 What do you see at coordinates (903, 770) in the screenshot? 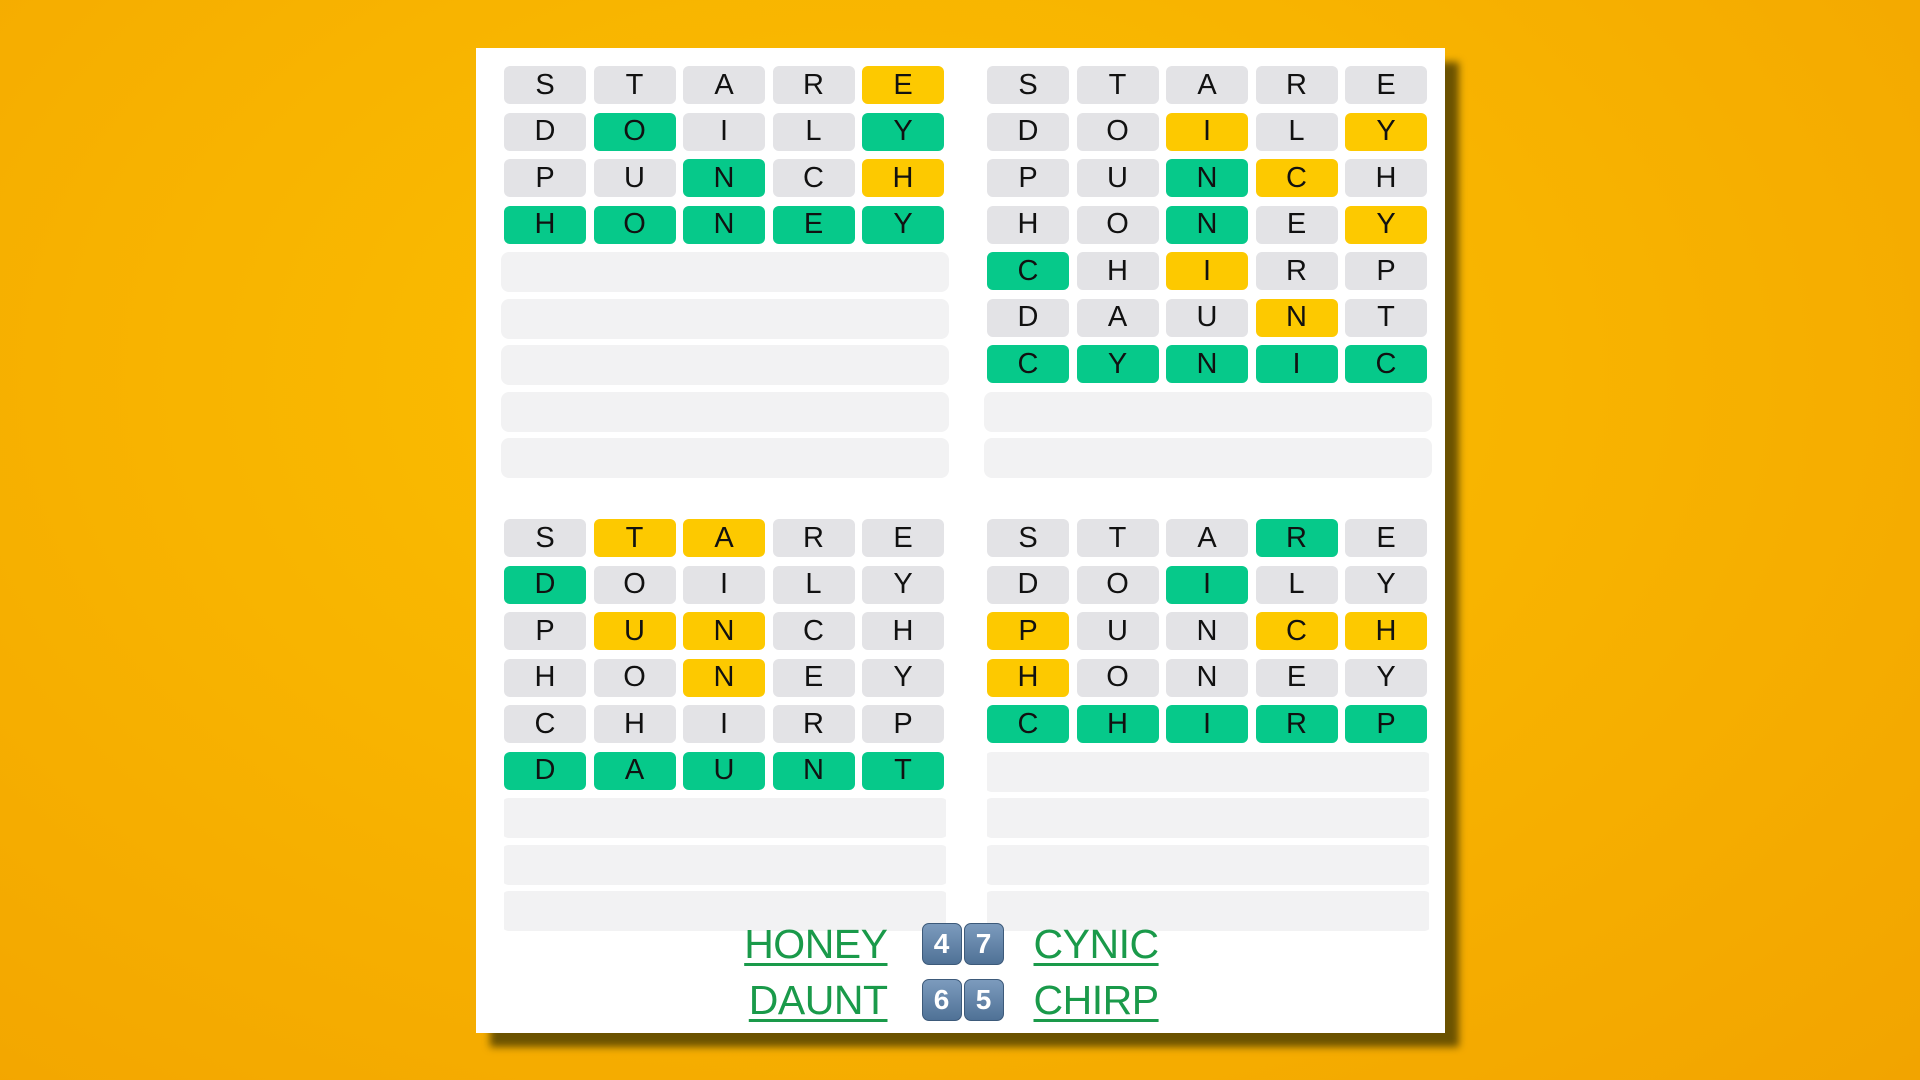
I see `letter-tile-green: T` at bounding box center [903, 770].